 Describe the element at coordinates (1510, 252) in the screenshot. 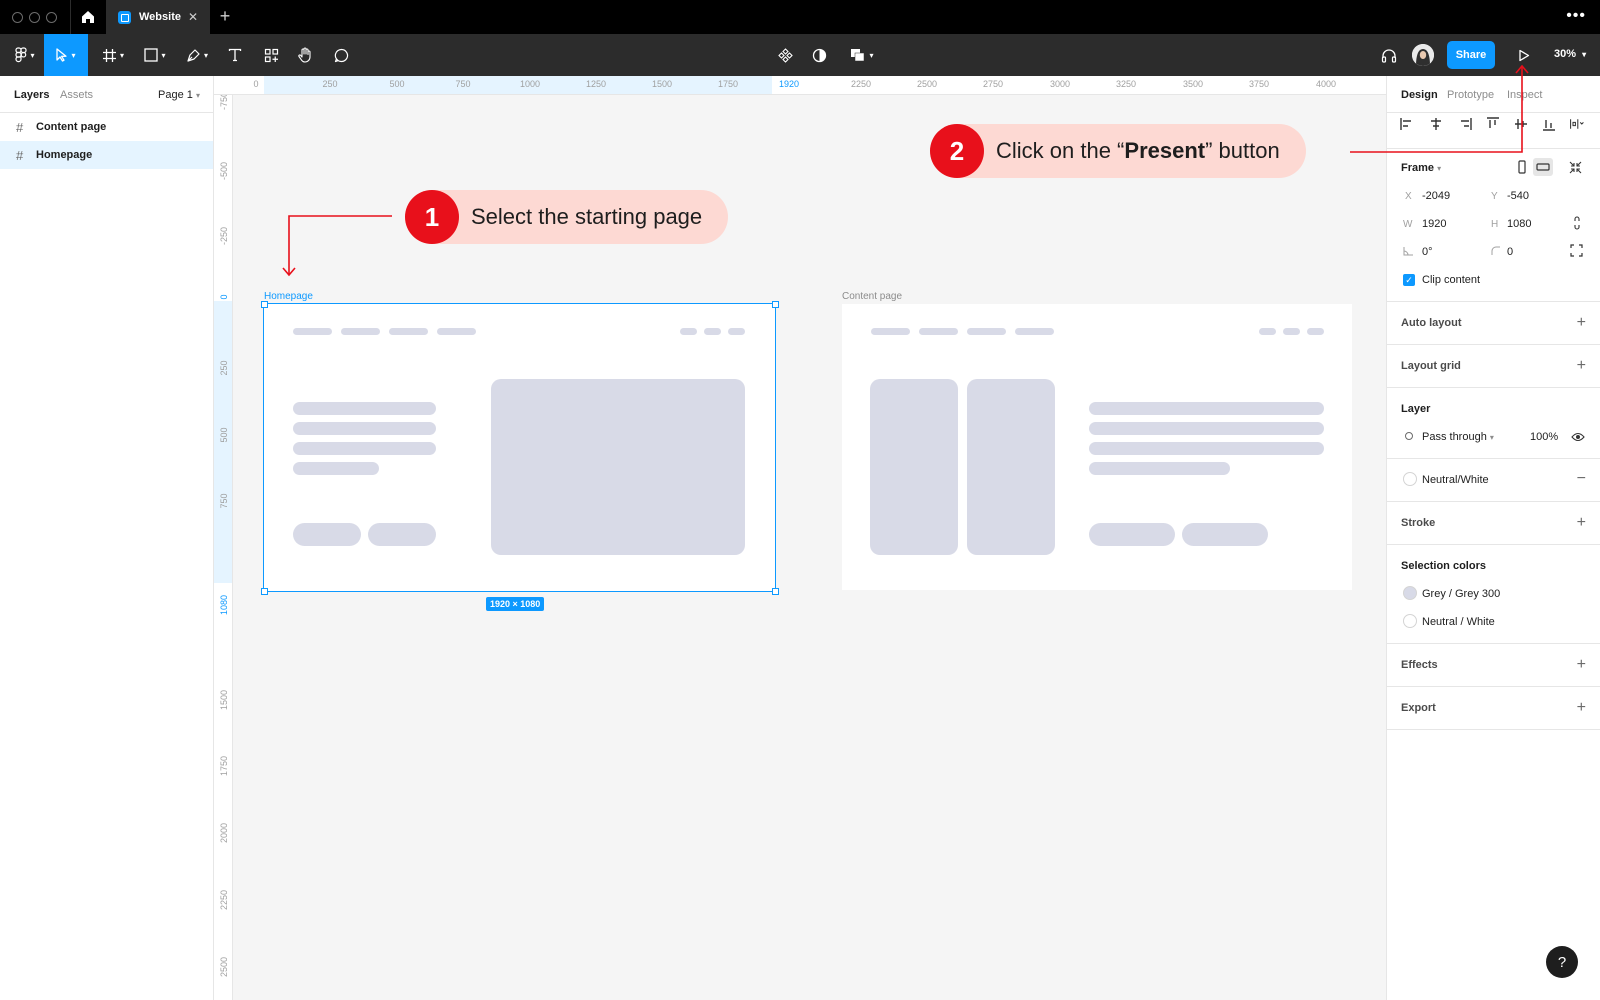

I see `corner-radius-field: 0` at that location.